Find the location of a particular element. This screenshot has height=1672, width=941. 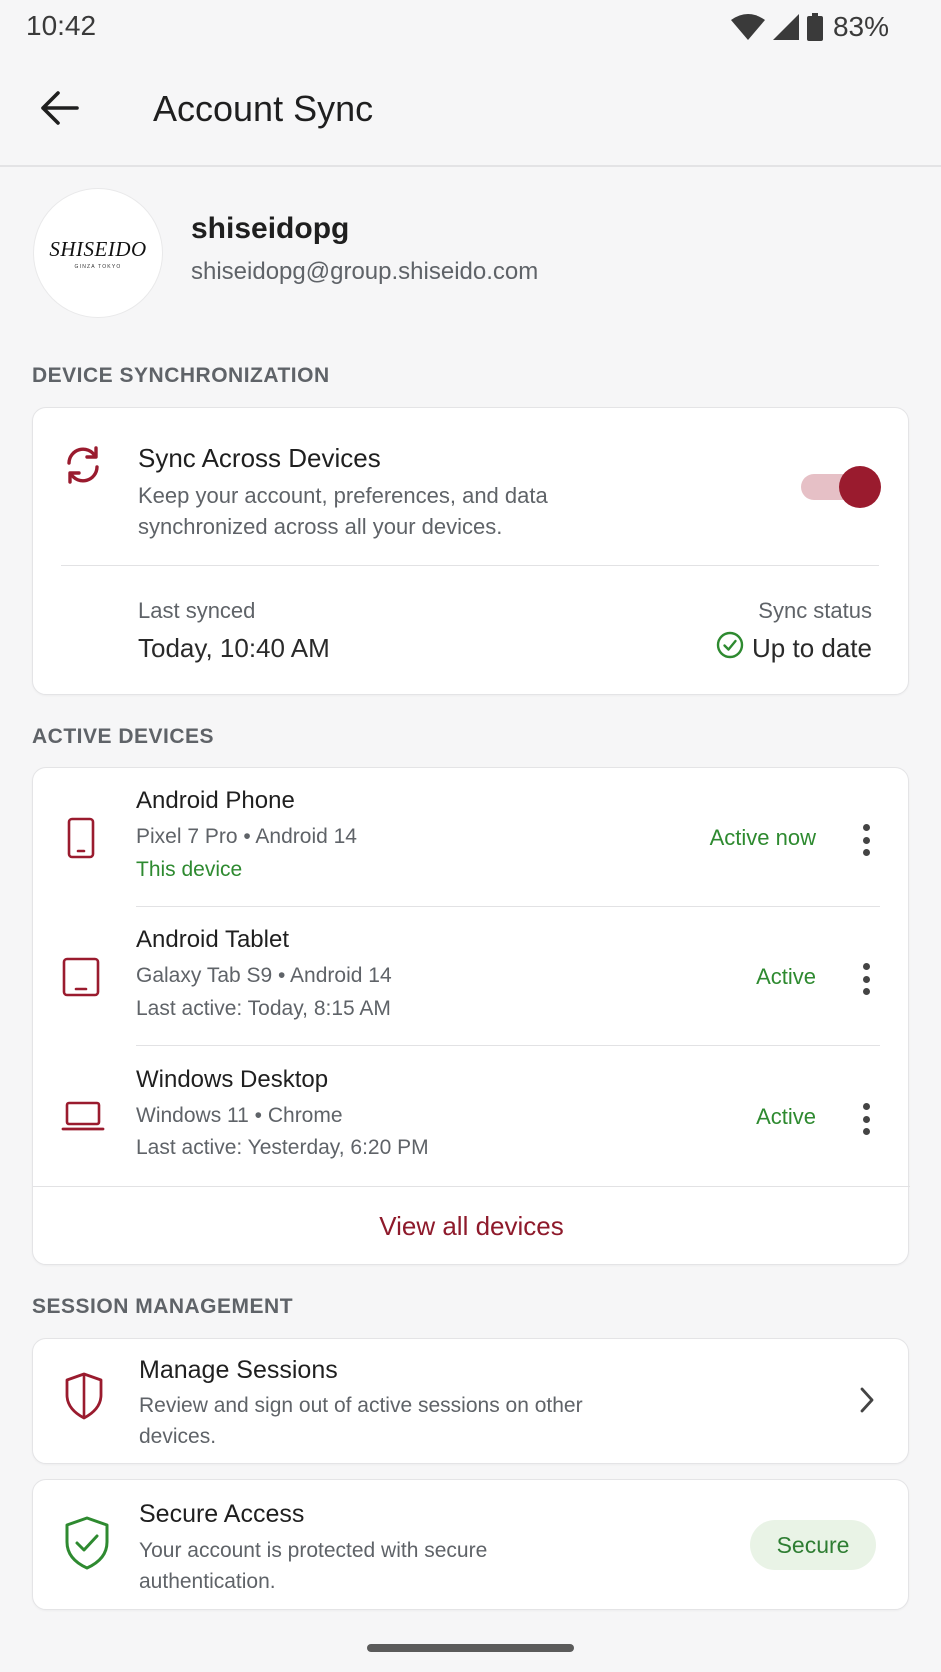

device-name: Android Tablet is located at coordinates (212, 939).